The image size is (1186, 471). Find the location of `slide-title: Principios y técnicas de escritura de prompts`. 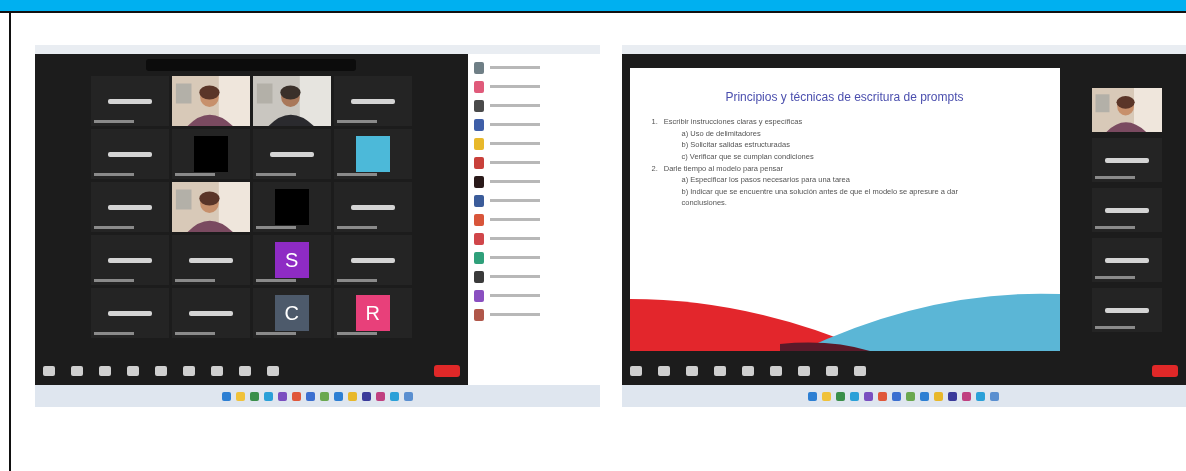

slide-title: Principios y técnicas de escritura de prompts is located at coordinates (844, 97).